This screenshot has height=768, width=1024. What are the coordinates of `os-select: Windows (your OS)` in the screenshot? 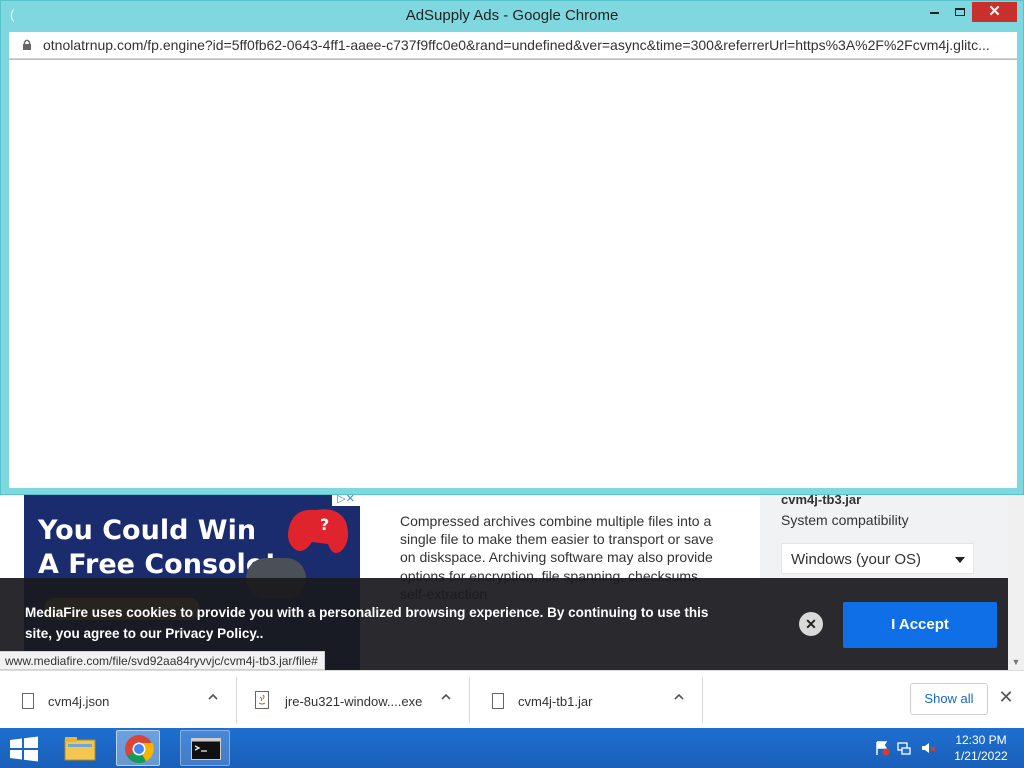 It's located at (877, 558).